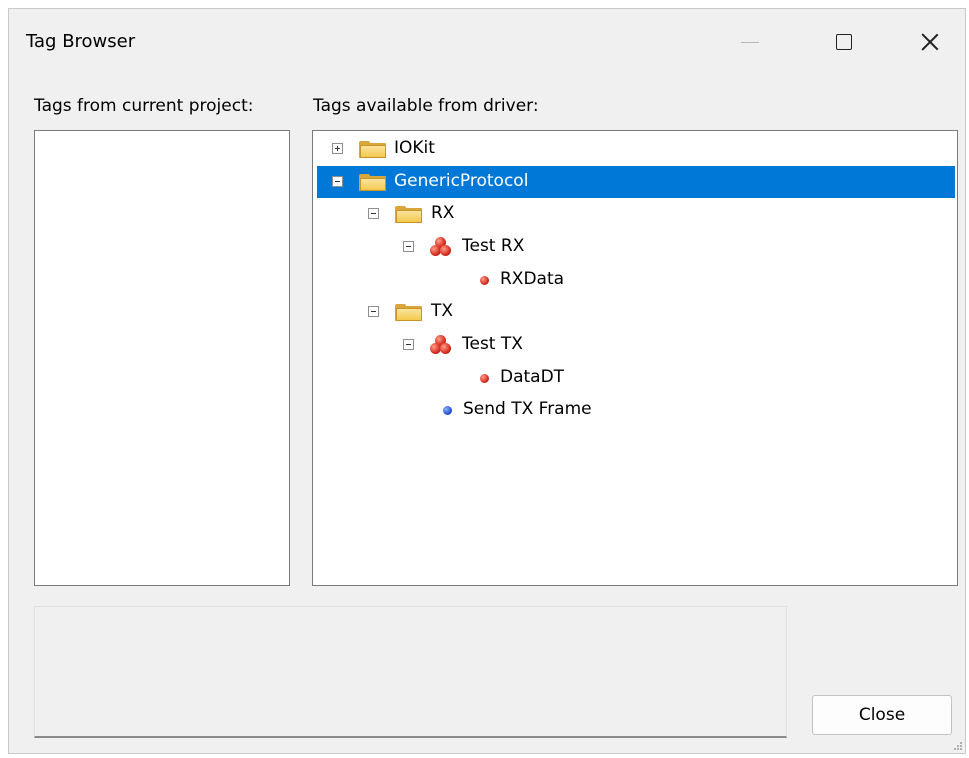  I want to click on tree-node-label: Send TX Frame, so click(527, 409).